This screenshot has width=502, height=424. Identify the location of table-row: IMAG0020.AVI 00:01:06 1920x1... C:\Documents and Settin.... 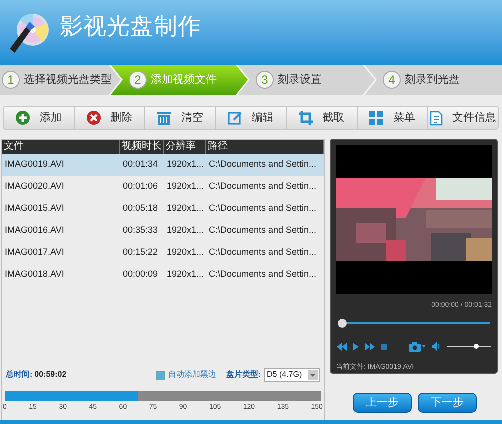
(163, 187).